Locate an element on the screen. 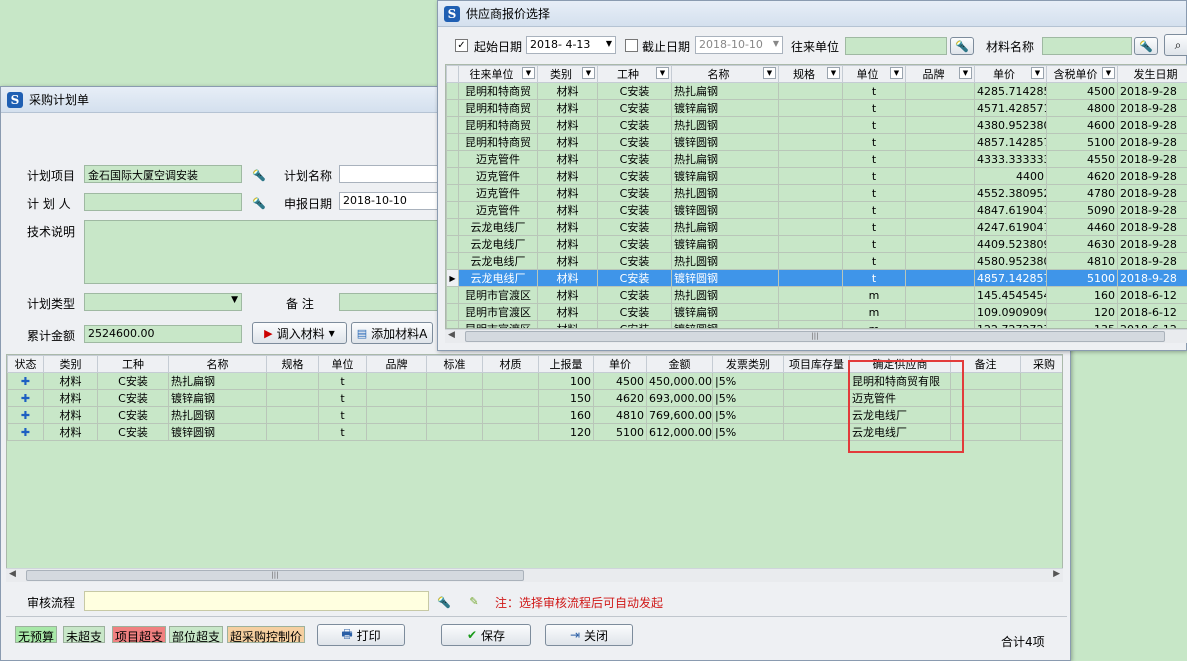 The image size is (1187, 661). search-button: ⌕ is located at coordinates (1175, 45).